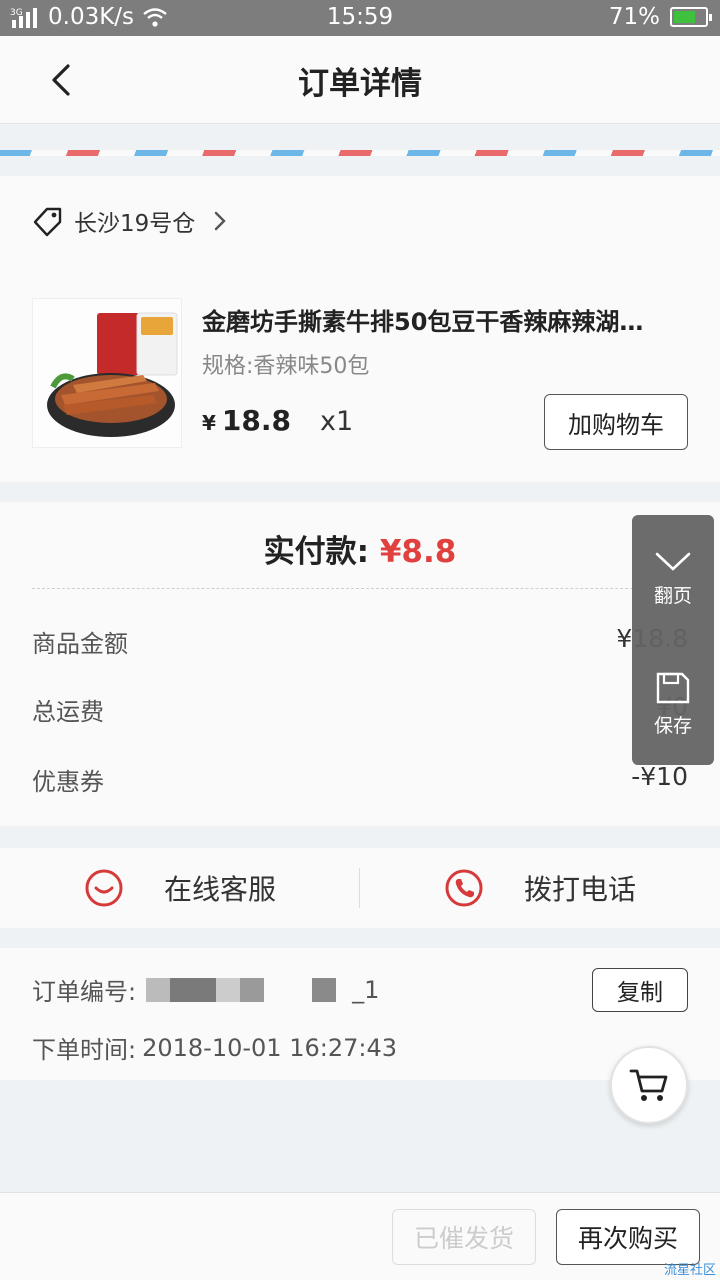 This screenshot has width=720, height=1280. What do you see at coordinates (640, 990) in the screenshot?
I see `copy-order-number-button: 复制` at bounding box center [640, 990].